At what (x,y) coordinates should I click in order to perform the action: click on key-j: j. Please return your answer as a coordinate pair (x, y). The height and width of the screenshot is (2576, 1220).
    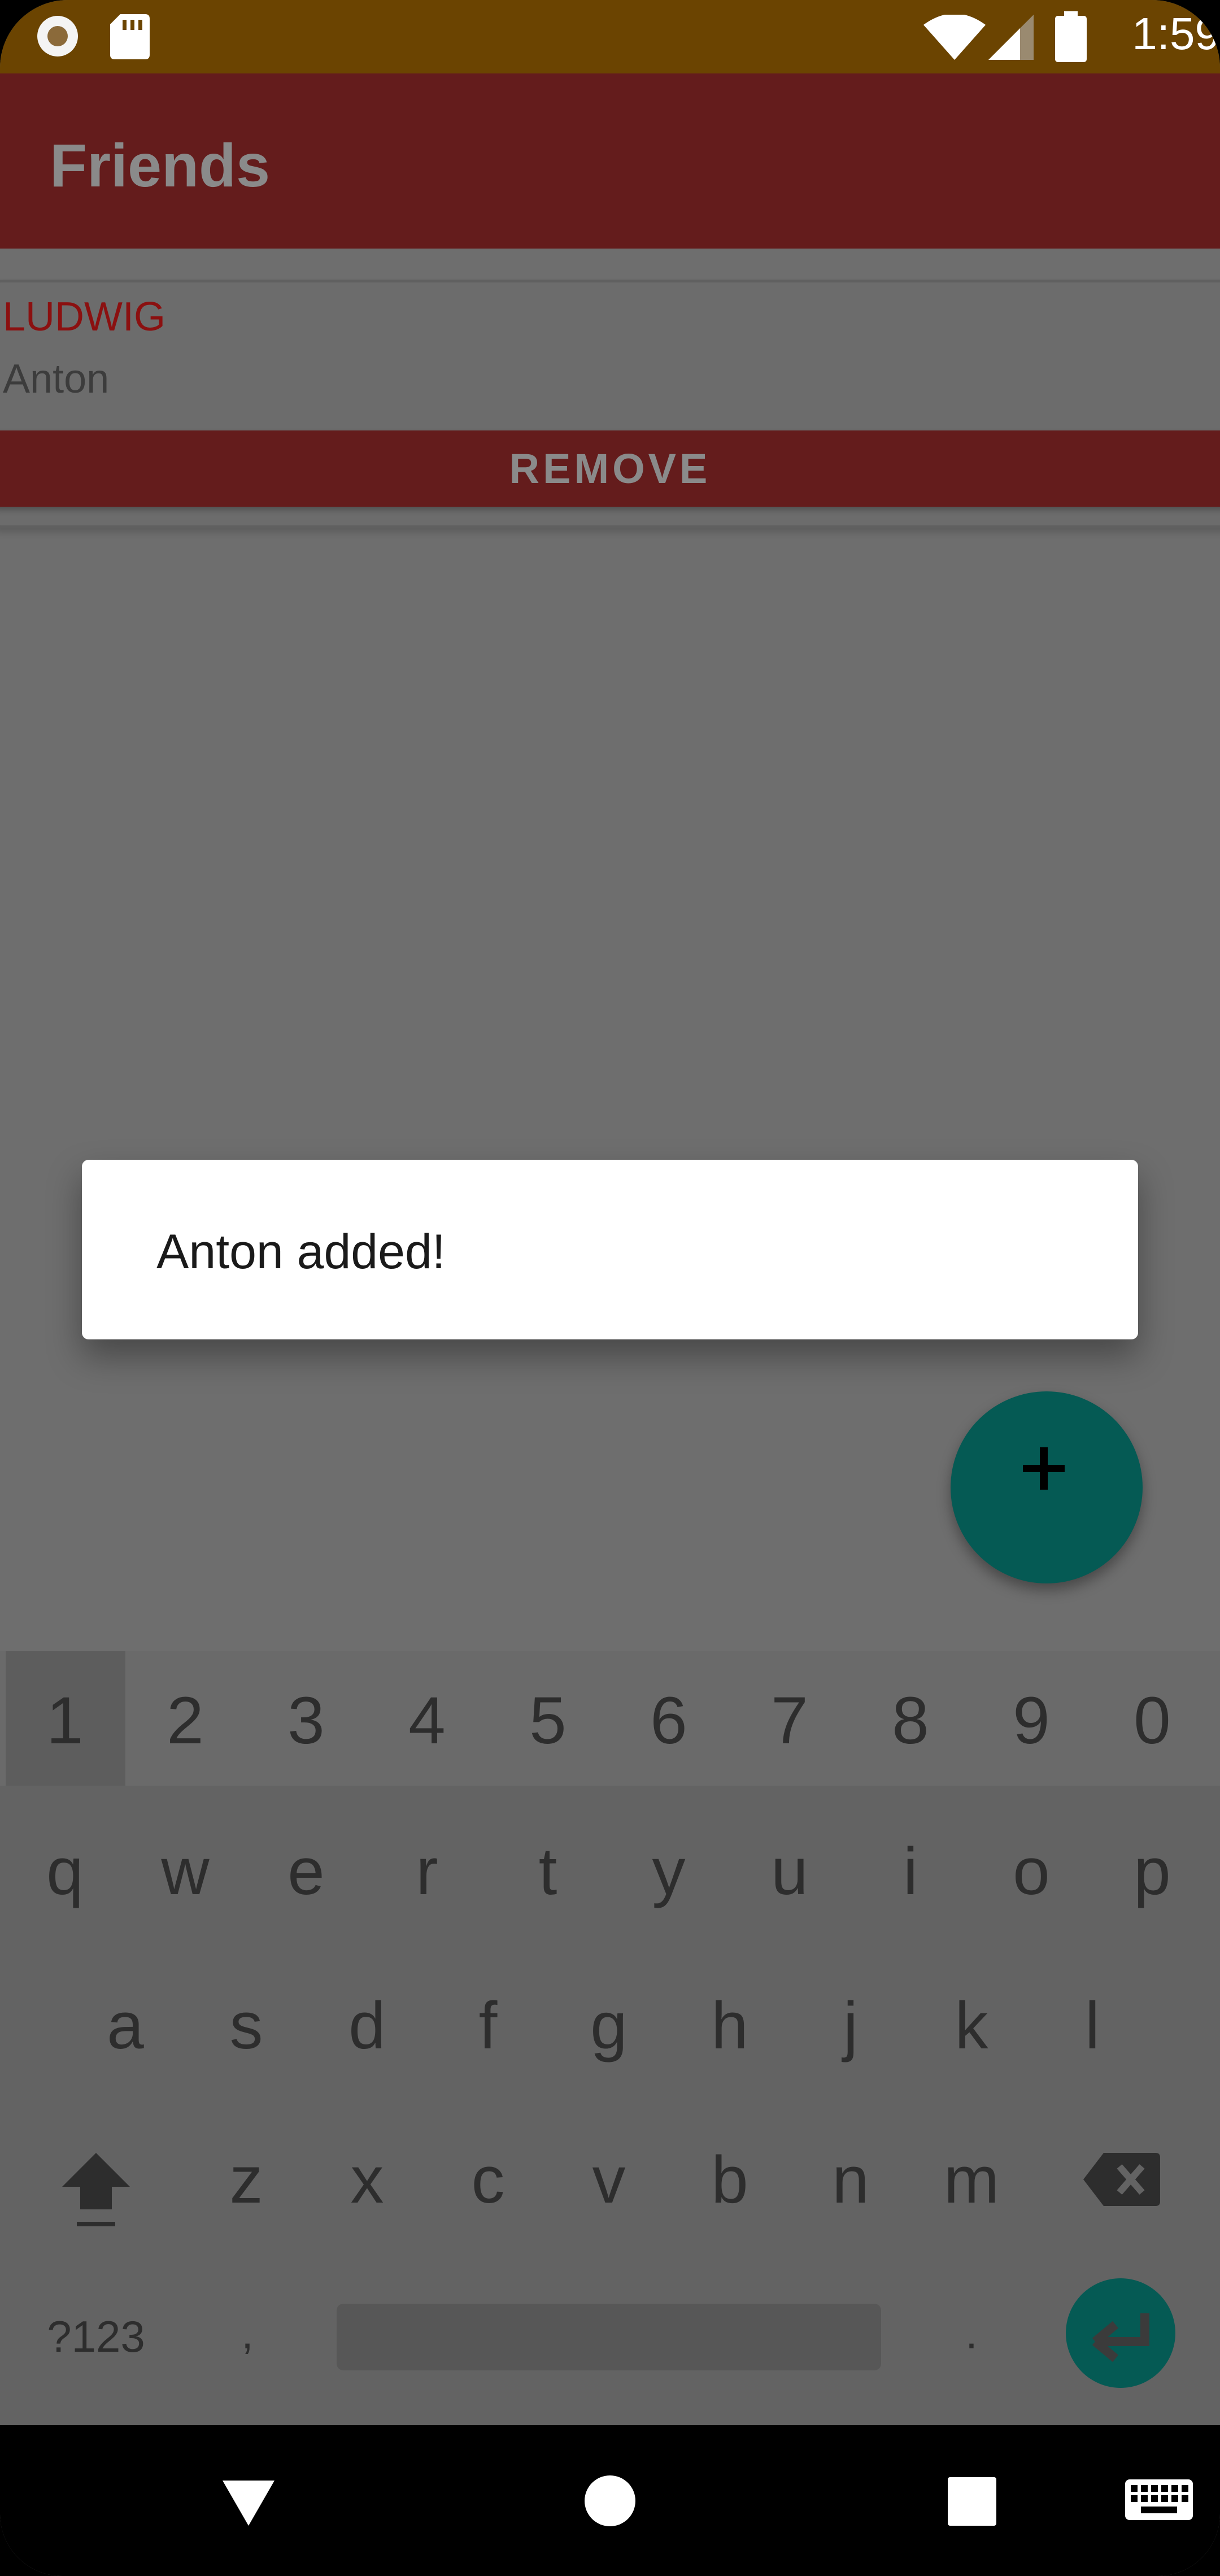
    Looking at the image, I should click on (850, 2025).